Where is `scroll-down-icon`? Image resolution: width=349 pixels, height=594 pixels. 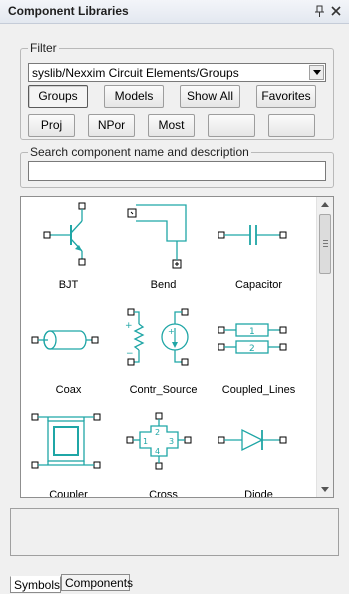 scroll-down-icon is located at coordinates (325, 489).